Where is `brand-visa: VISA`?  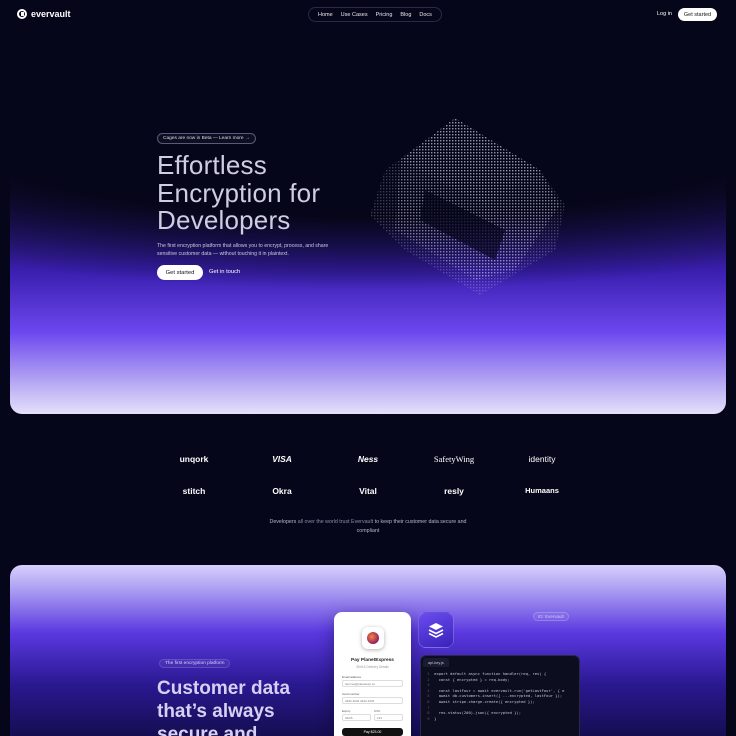 brand-visa: VISA is located at coordinates (282, 459).